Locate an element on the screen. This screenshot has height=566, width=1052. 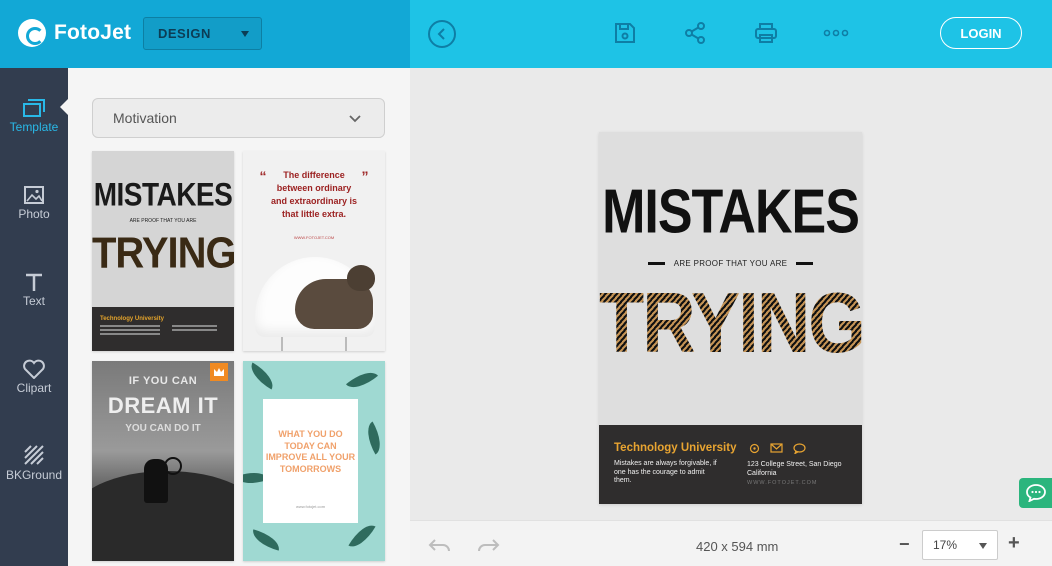
thumb-text: www.fotojet.com is located at coordinates (310, 506).